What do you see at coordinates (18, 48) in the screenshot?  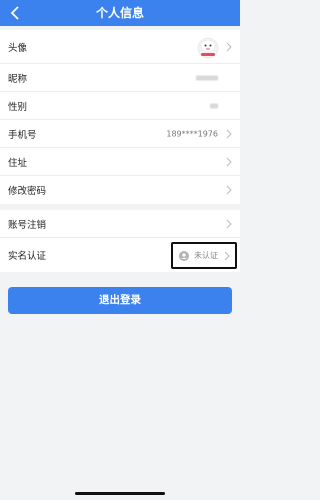 I see `avatar-label: 头像` at bounding box center [18, 48].